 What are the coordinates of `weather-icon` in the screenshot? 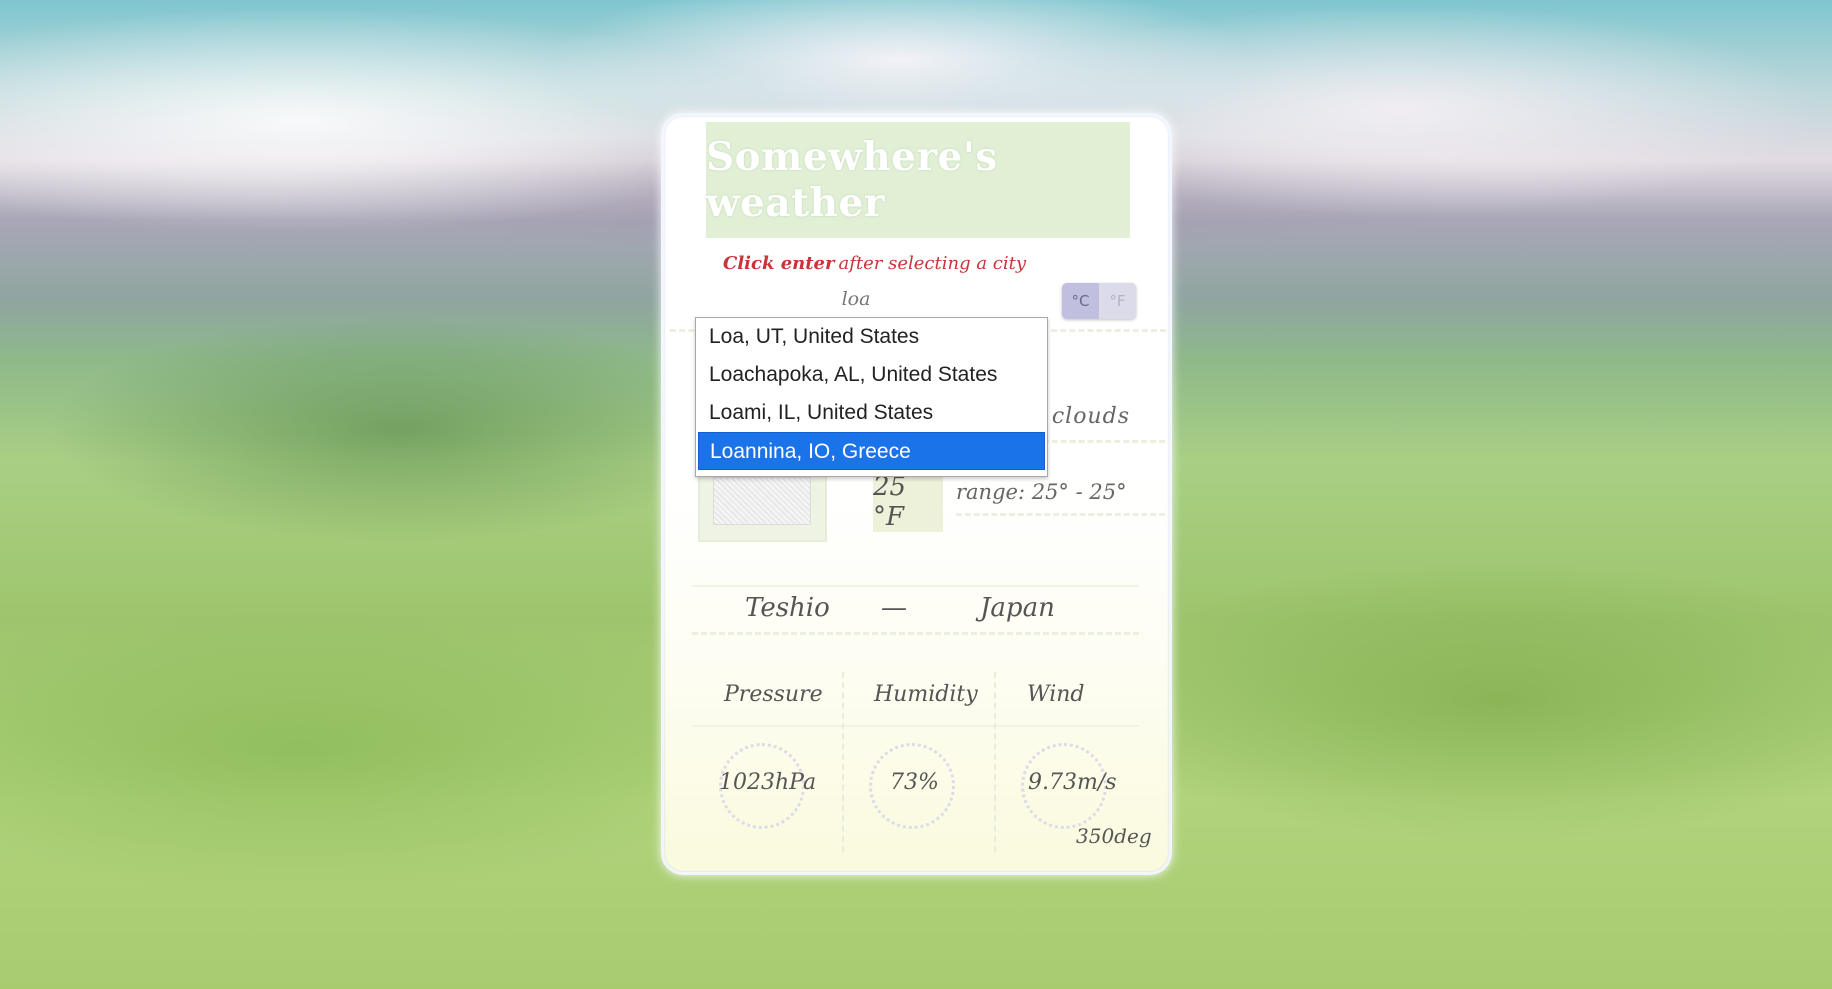 It's located at (762, 501).